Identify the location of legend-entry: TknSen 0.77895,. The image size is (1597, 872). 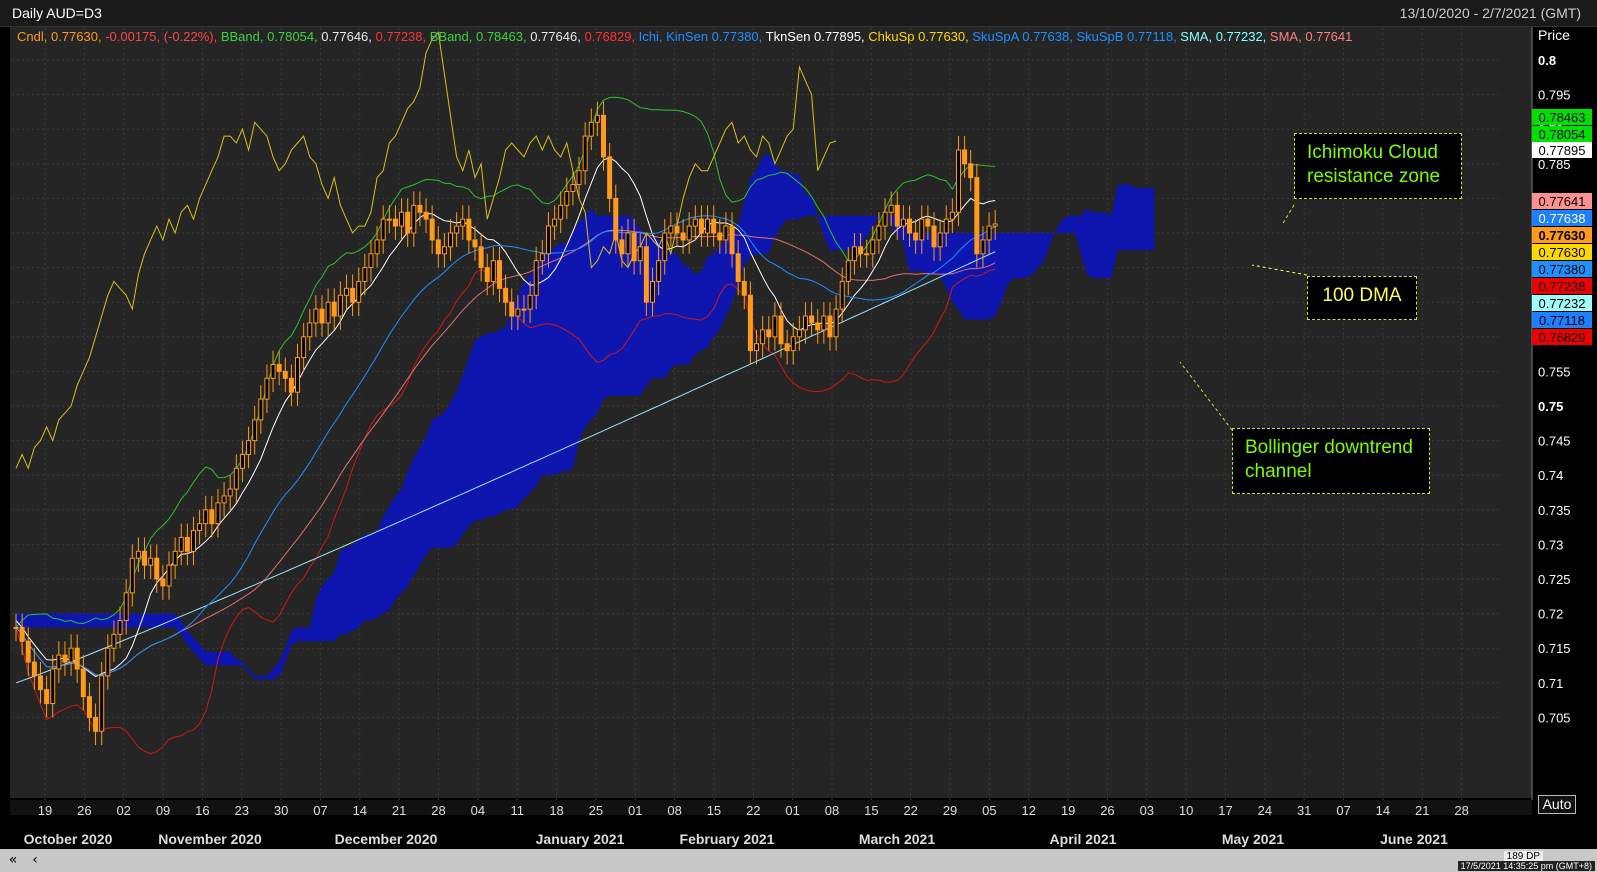
(817, 36).